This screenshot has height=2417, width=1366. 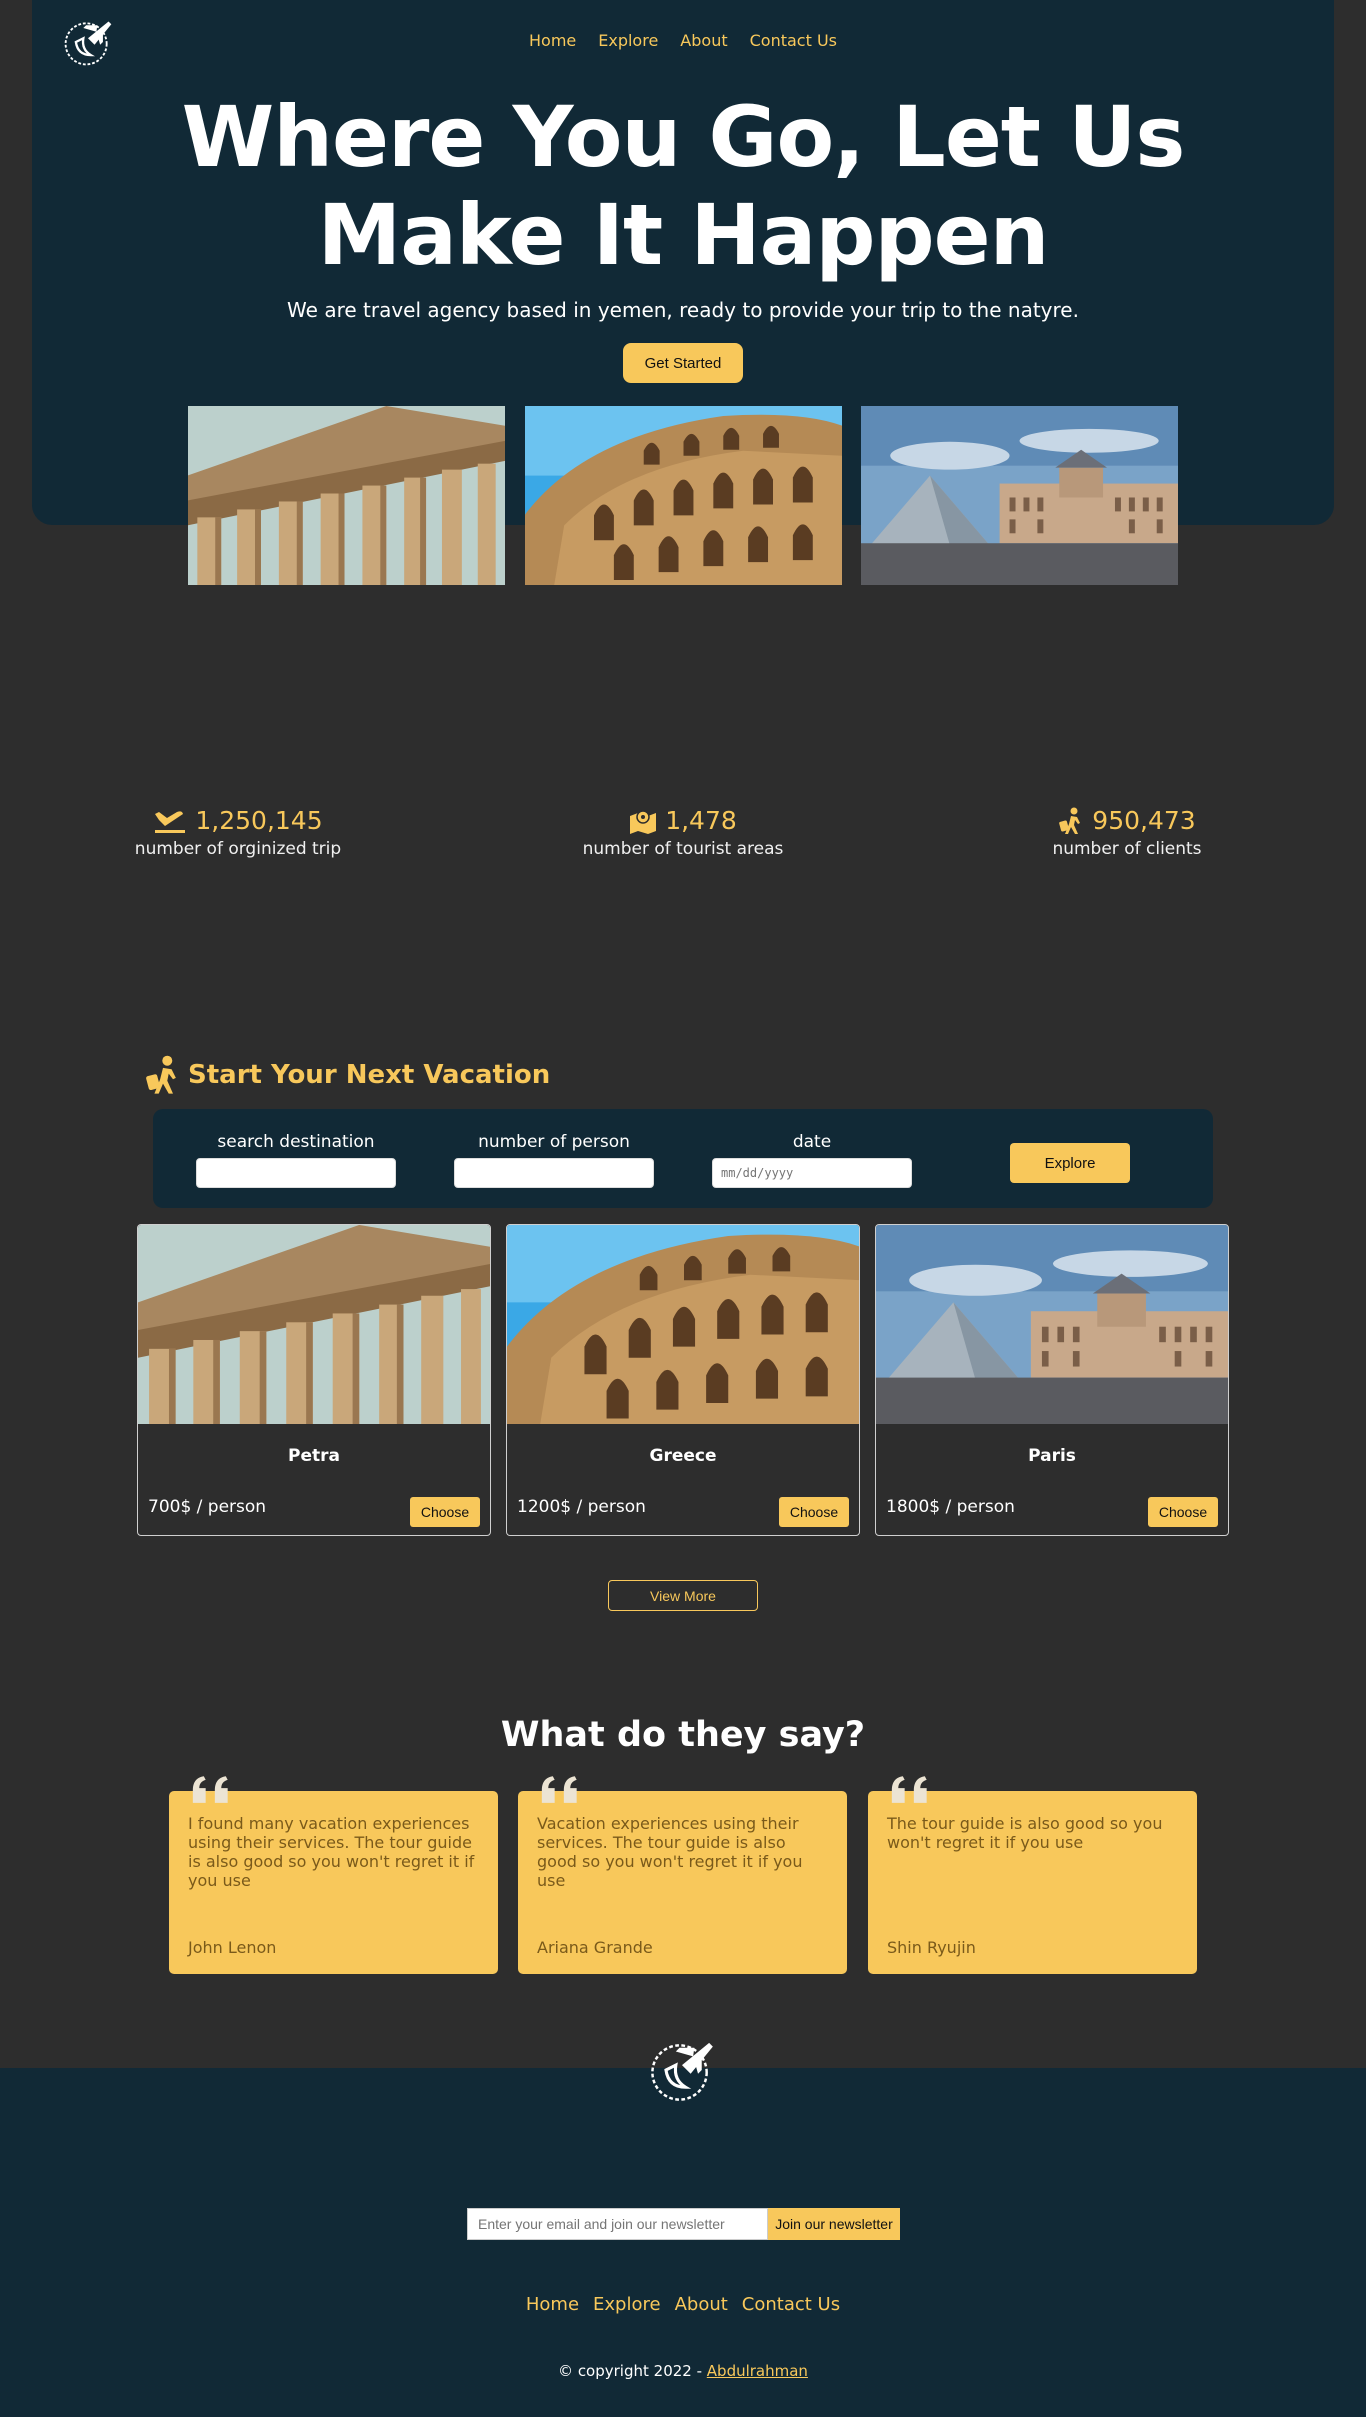 What do you see at coordinates (552, 40) in the screenshot?
I see `nav-home-link: Home` at bounding box center [552, 40].